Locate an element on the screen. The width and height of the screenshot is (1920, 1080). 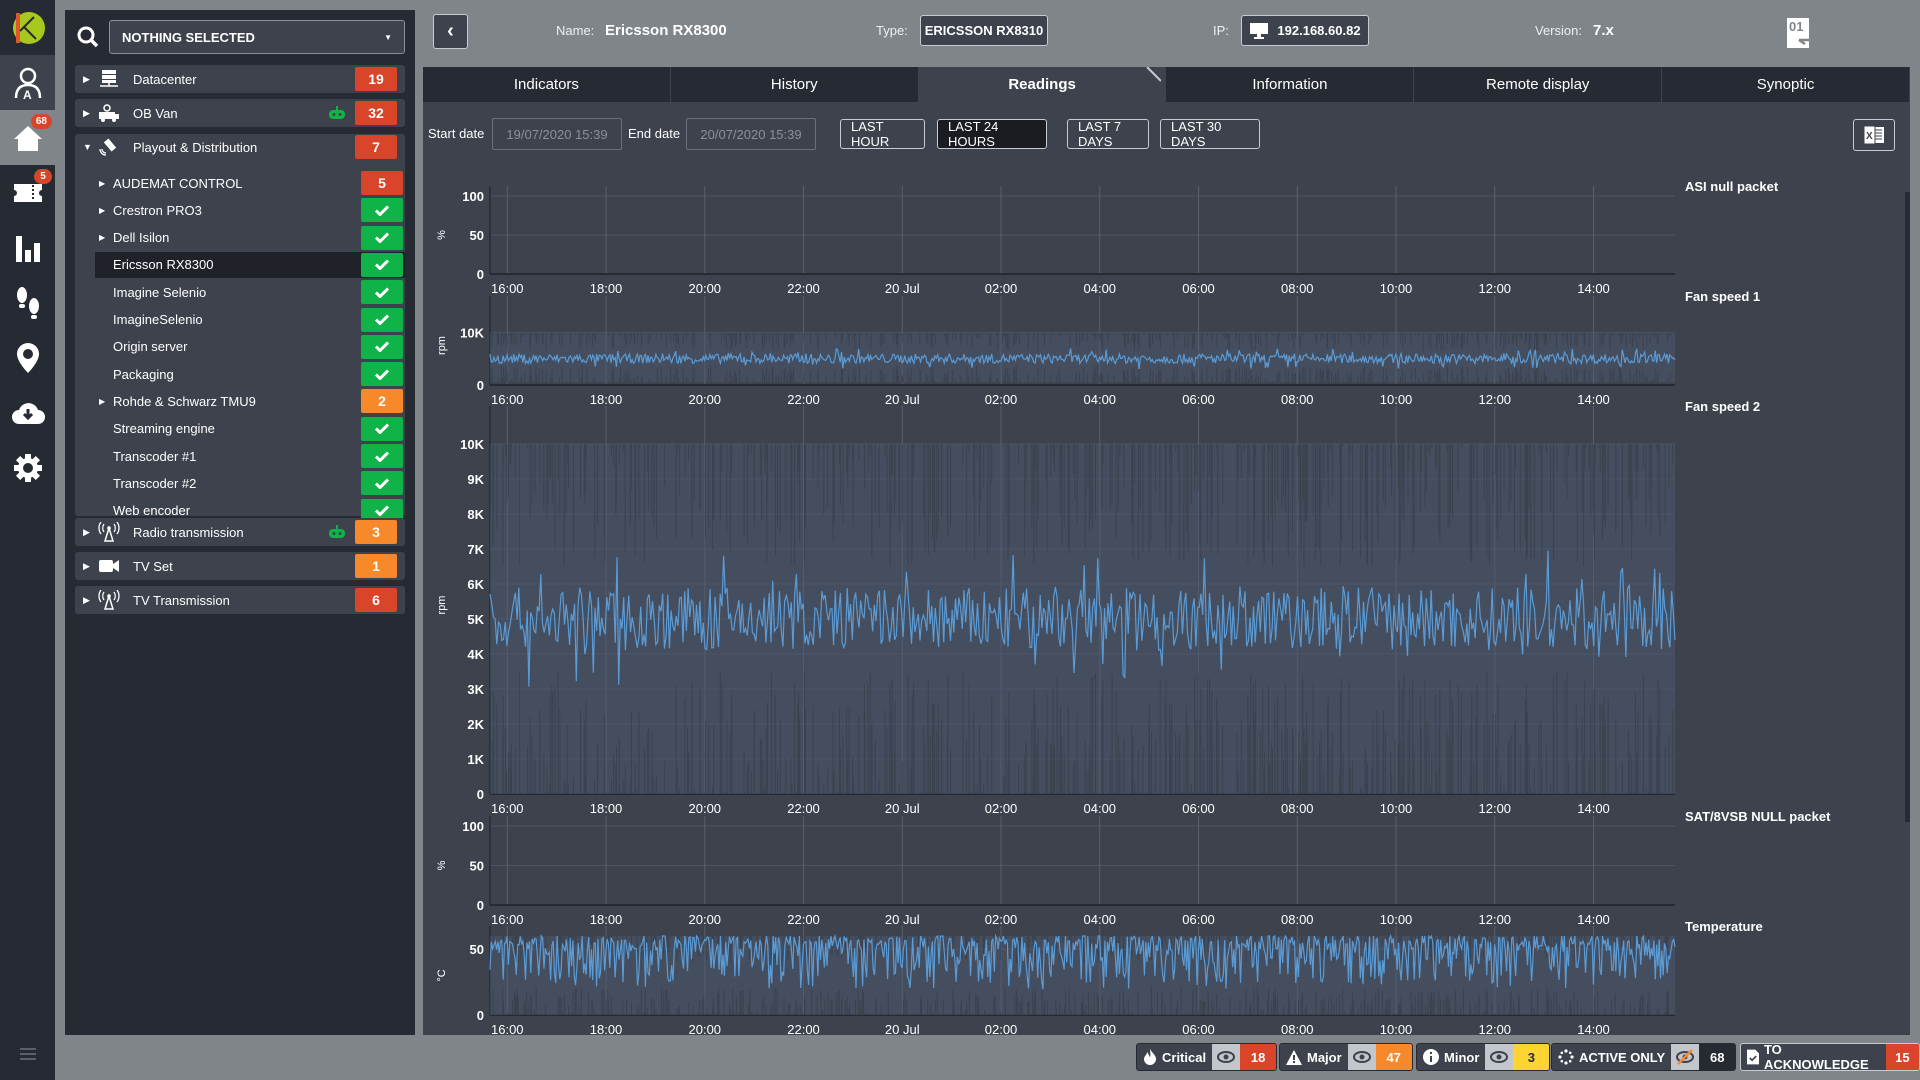
x-tick-label: 02:00 is located at coordinates (1001, 399).